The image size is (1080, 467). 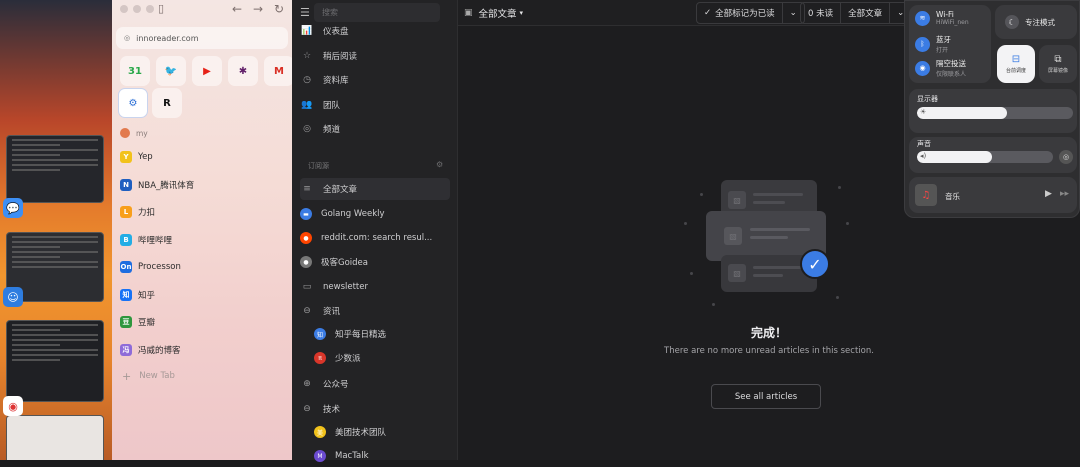 What do you see at coordinates (306, 214) in the screenshot?
I see `feed-favicon-icon: ▬` at bounding box center [306, 214].